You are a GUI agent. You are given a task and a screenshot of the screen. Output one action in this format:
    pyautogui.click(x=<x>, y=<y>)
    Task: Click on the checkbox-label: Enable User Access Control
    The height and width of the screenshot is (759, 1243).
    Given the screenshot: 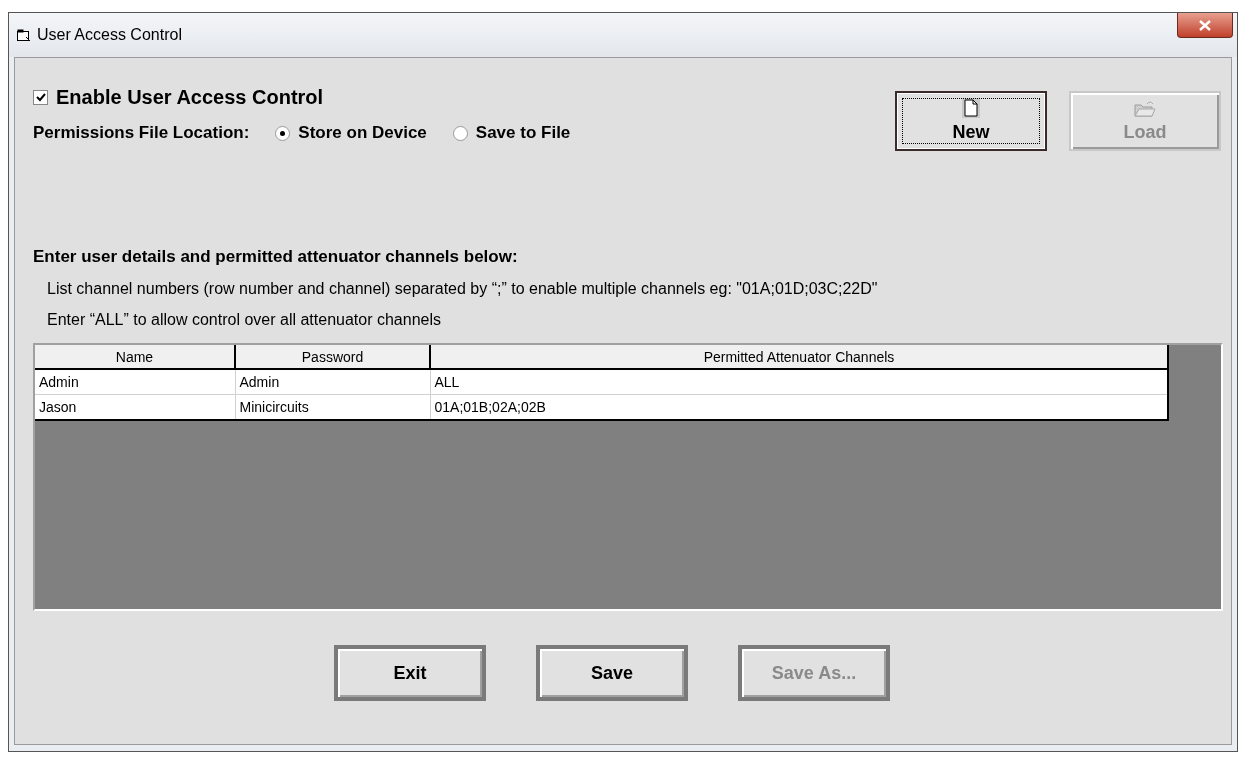 What is the action you would take?
    pyautogui.click(x=190, y=97)
    